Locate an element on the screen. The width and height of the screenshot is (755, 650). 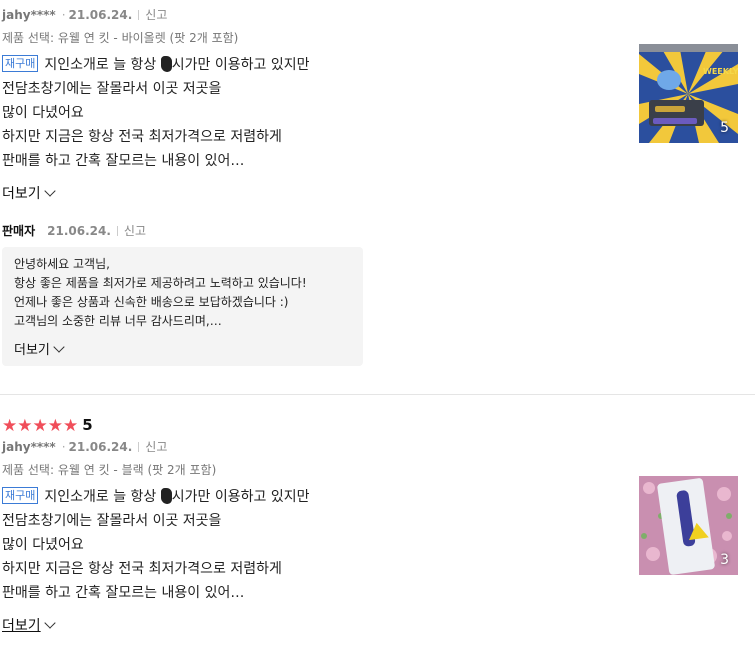
reply-line: 안녕하세요 고객님, is located at coordinates (62, 264).